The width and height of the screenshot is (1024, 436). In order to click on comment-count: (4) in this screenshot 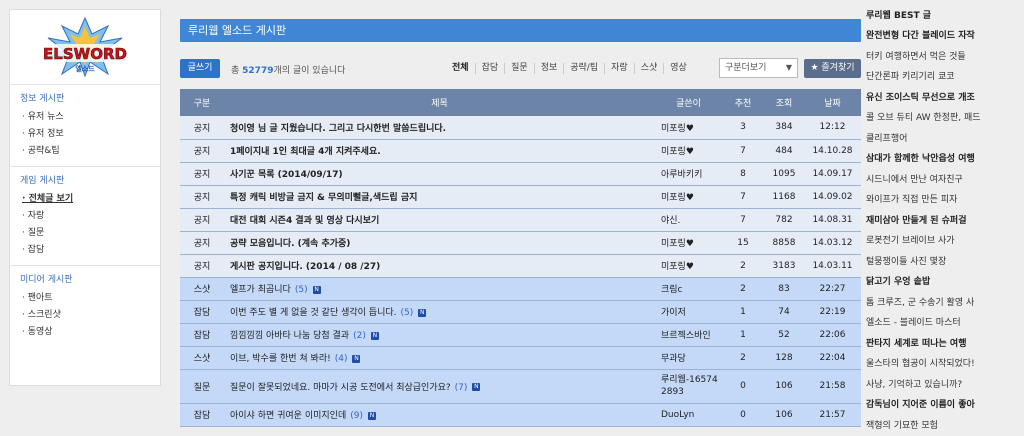, I will do `click(341, 359)`.